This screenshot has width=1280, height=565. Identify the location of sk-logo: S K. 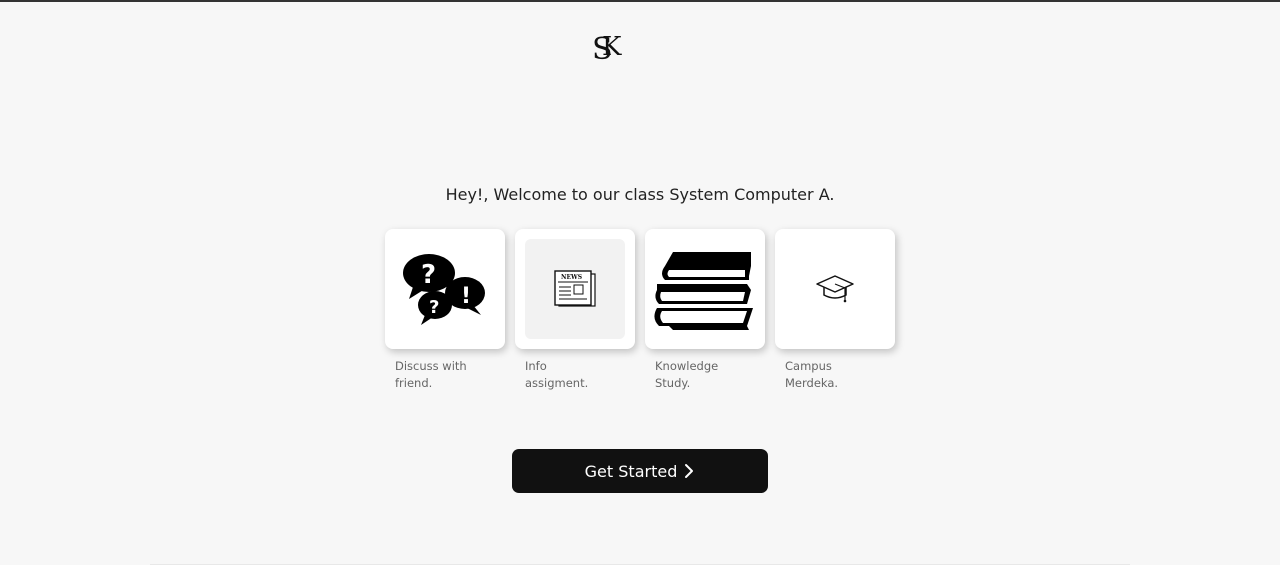
(606, 48).